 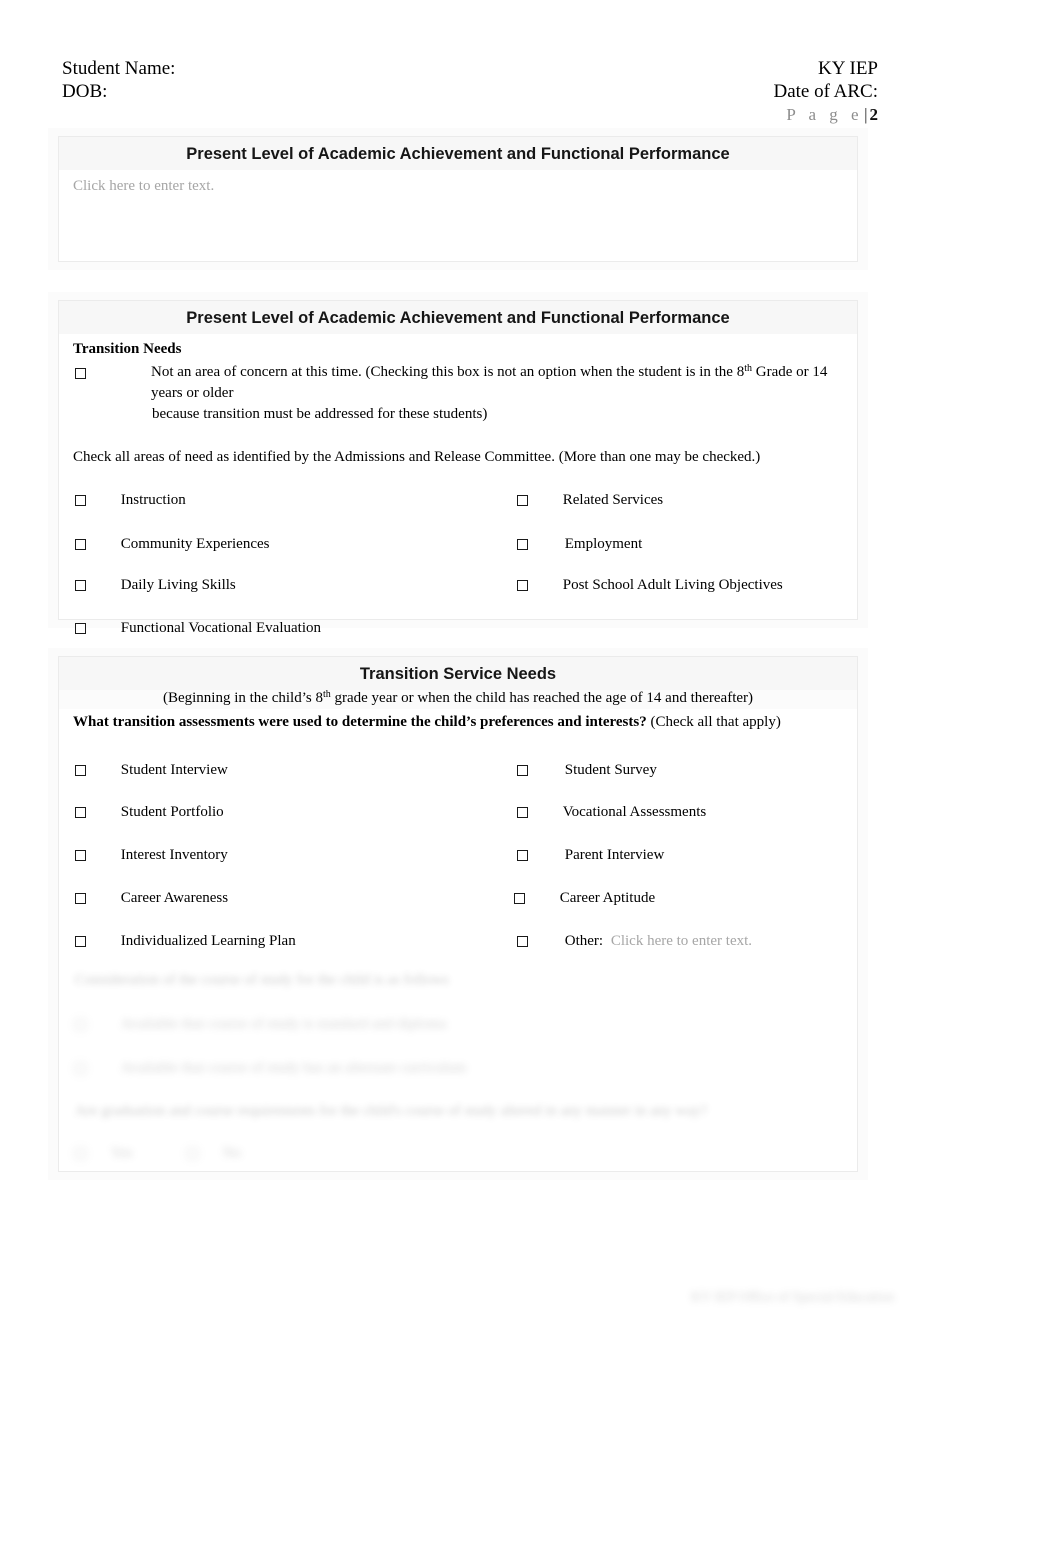 I want to click on page-number-indicator: P a g e| 2, so click(x=470, y=115).